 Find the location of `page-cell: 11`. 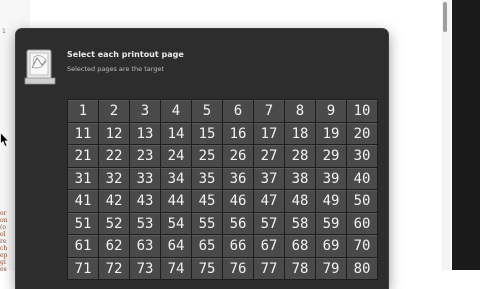

page-cell: 11 is located at coordinates (83, 133).